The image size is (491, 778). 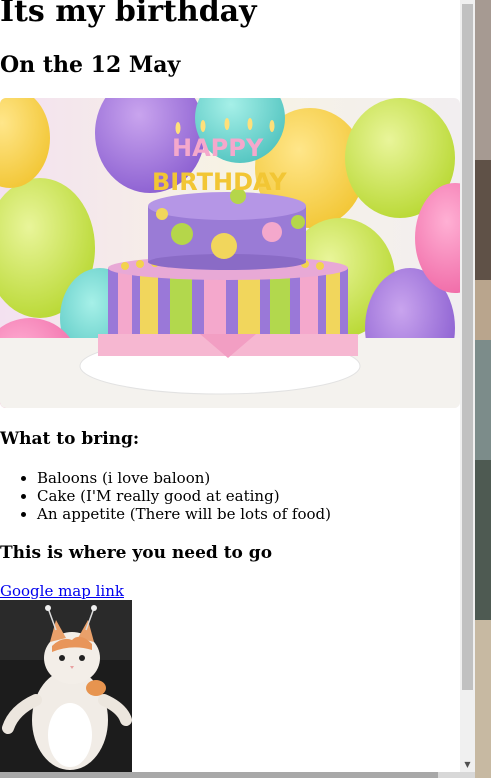 What do you see at coordinates (483, 389) in the screenshot?
I see `background-window-edge` at bounding box center [483, 389].